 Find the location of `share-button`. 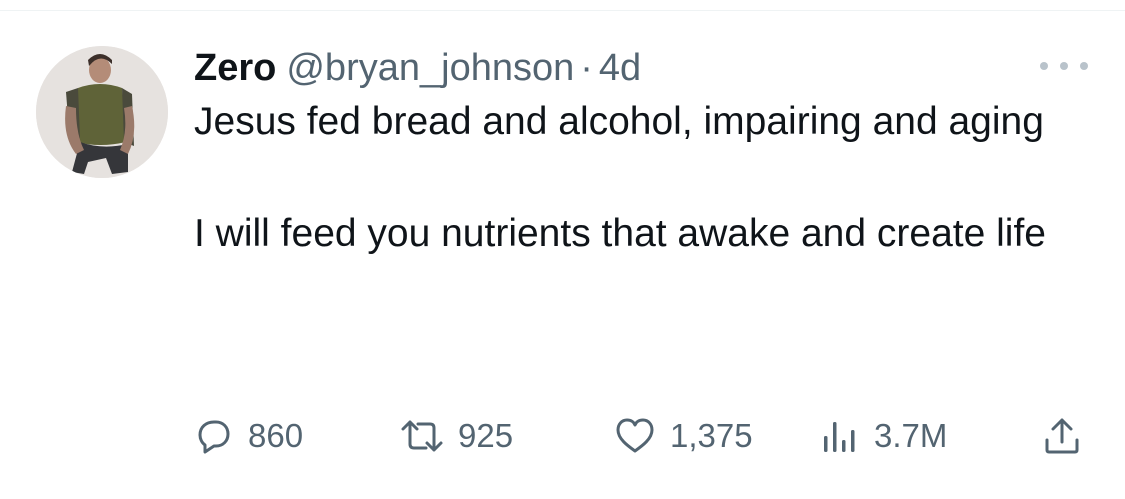

share-button is located at coordinates (1062, 436).